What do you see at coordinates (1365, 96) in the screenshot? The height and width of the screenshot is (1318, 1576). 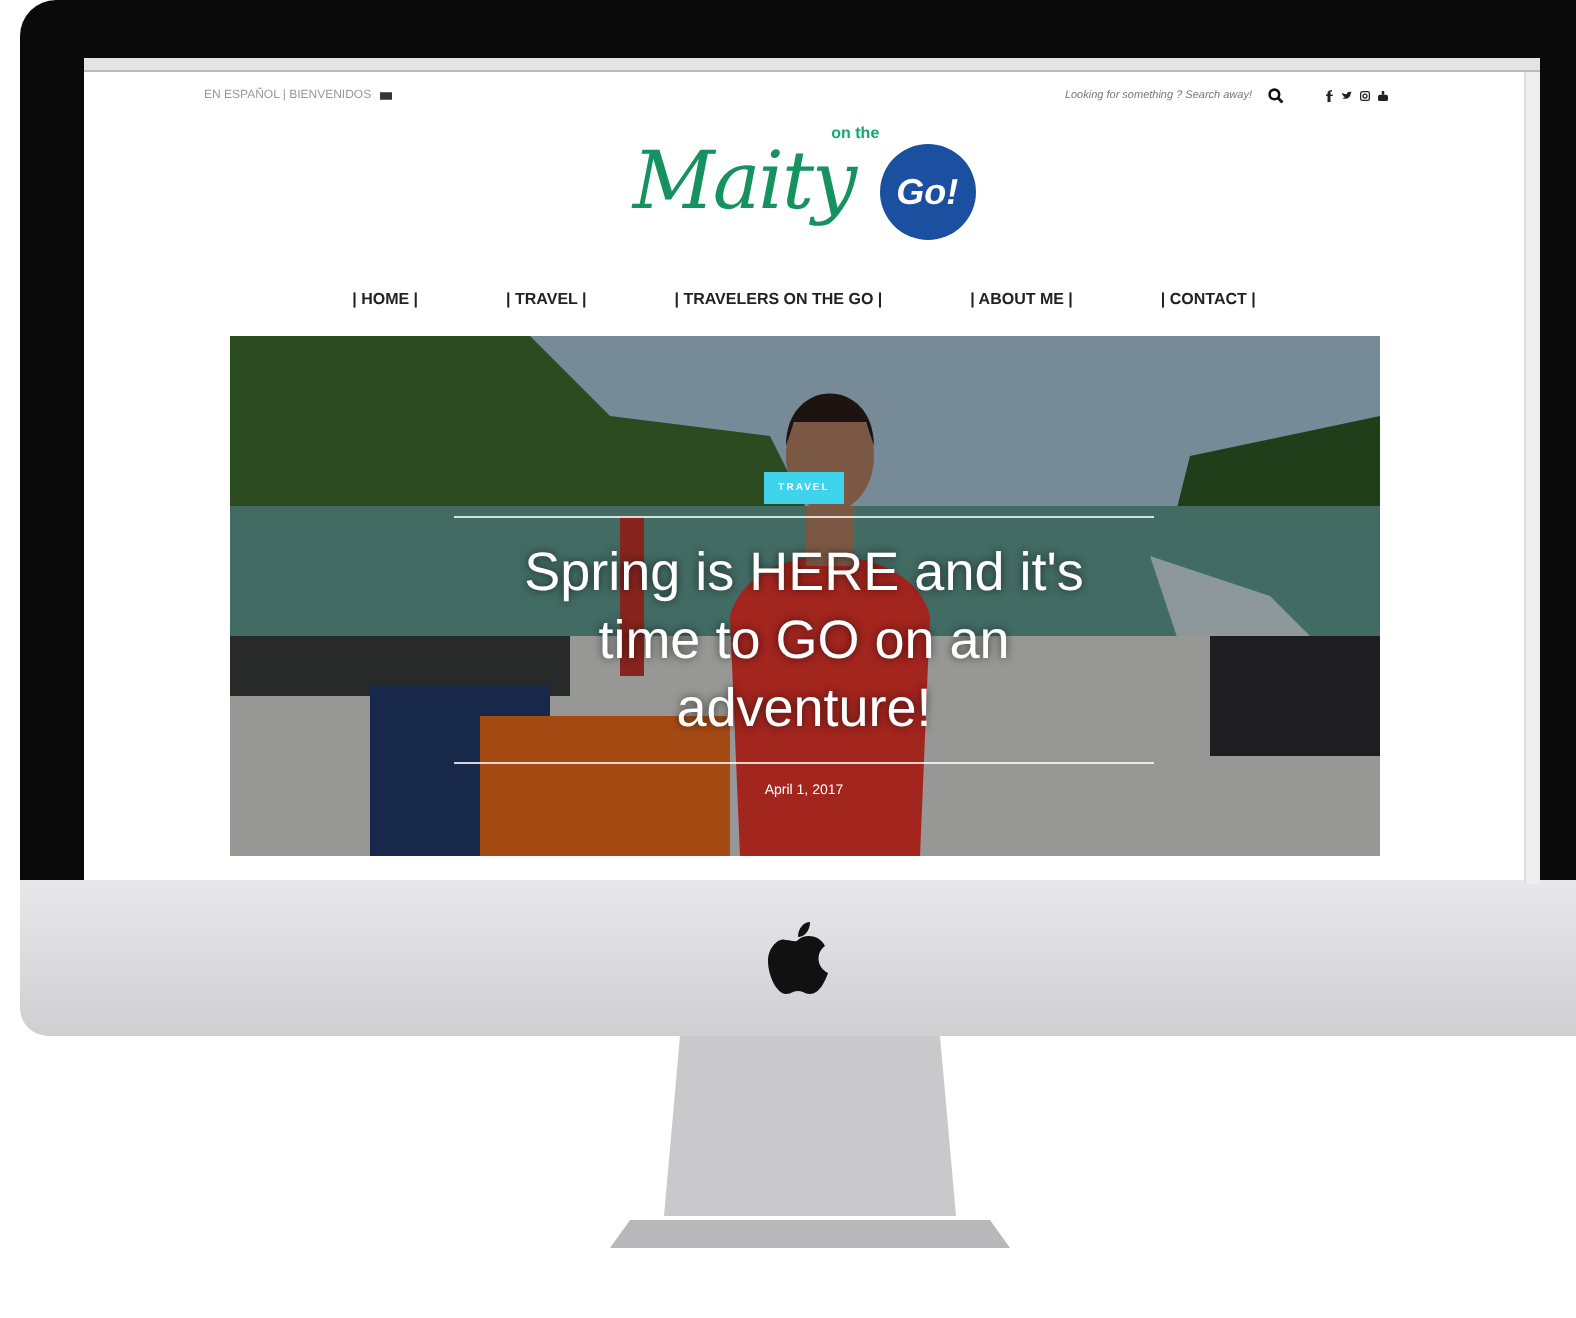 I see `camera-icon` at bounding box center [1365, 96].